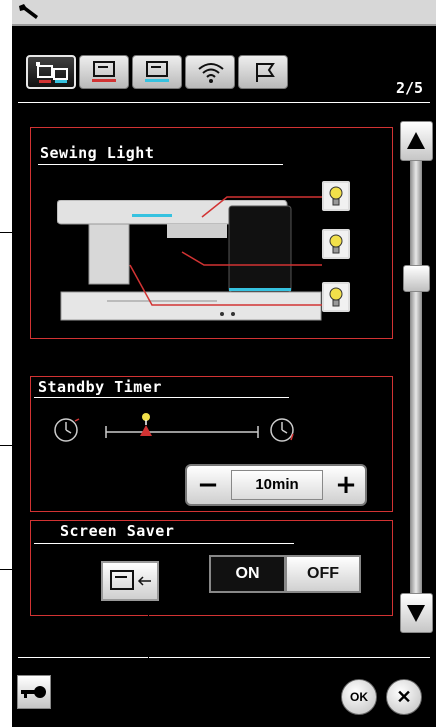 The height and width of the screenshot is (727, 436). I want to click on increase-button: +, so click(346, 485).